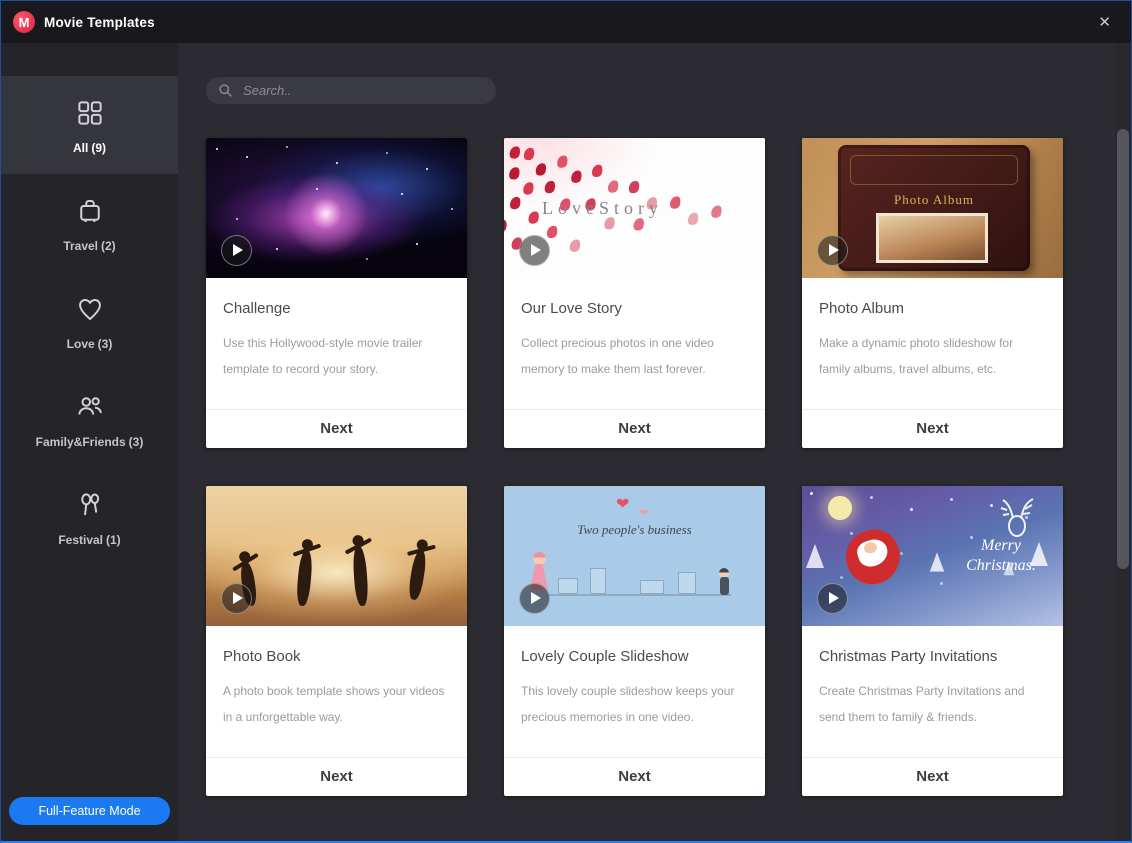 Image resolution: width=1132 pixels, height=843 pixels. I want to click on snow-art, so click(811, 493).